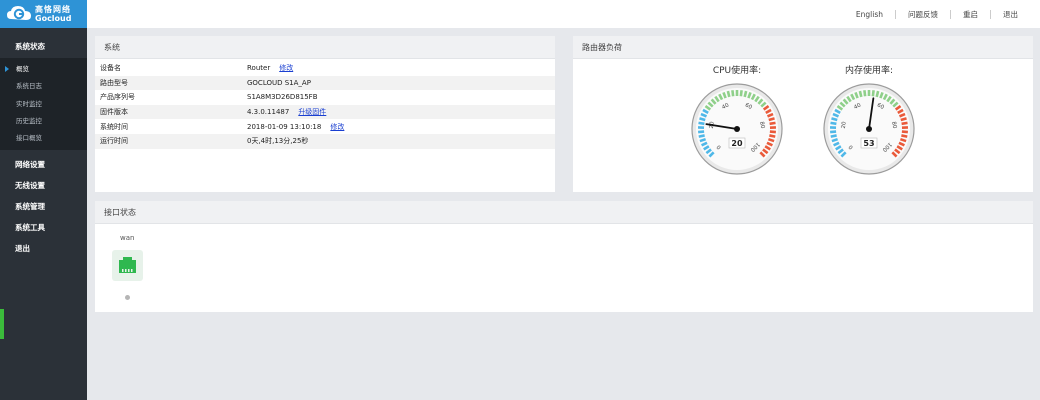 The height and width of the screenshot is (400, 1040). I want to click on system-panel-title: 系统, so click(325, 47).